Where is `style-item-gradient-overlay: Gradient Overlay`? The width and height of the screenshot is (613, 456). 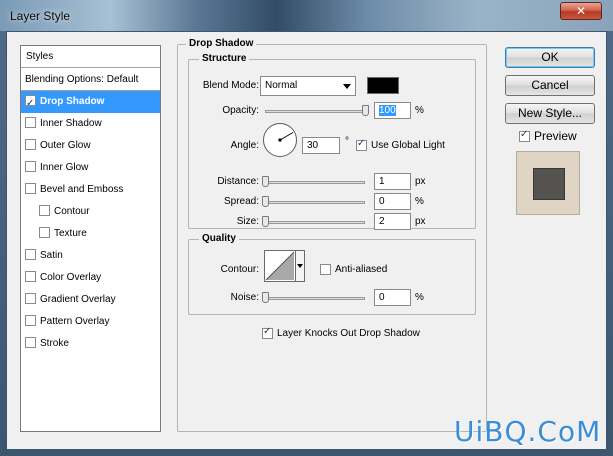
style-item-gradient-overlay: Gradient Overlay is located at coordinates (90, 300).